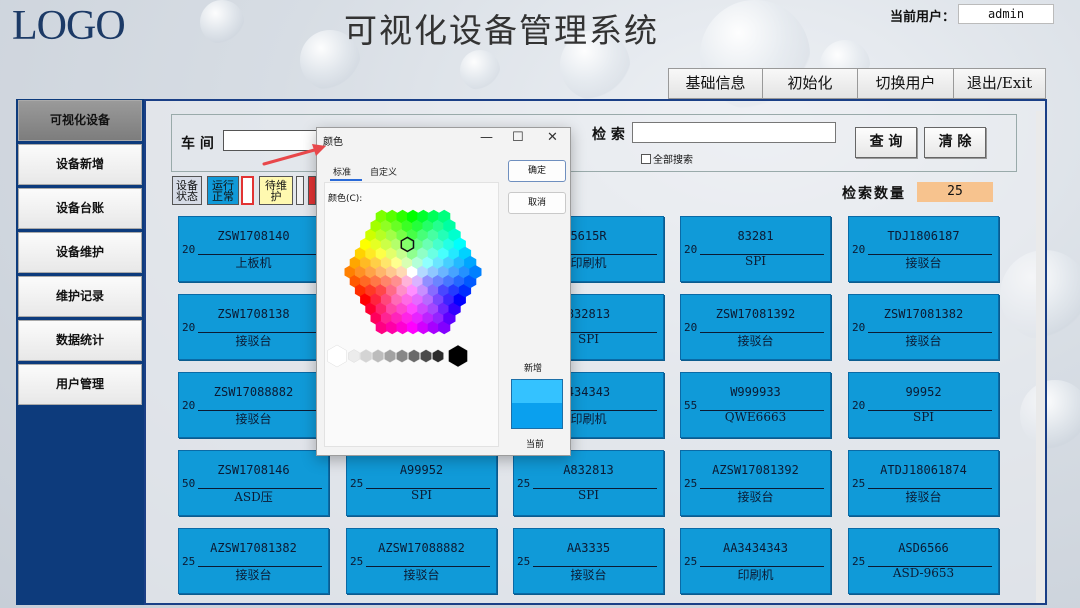 Image resolution: width=1080 pixels, height=608 pixels. I want to click on close-icon: ✕, so click(552, 137).